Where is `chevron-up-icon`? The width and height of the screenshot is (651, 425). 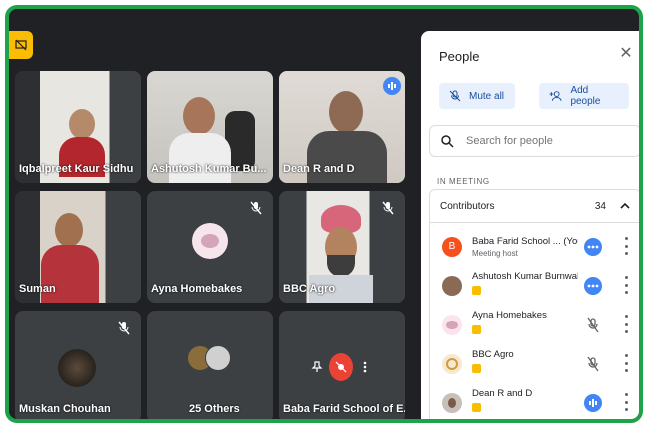 chevron-up-icon is located at coordinates (625, 206).